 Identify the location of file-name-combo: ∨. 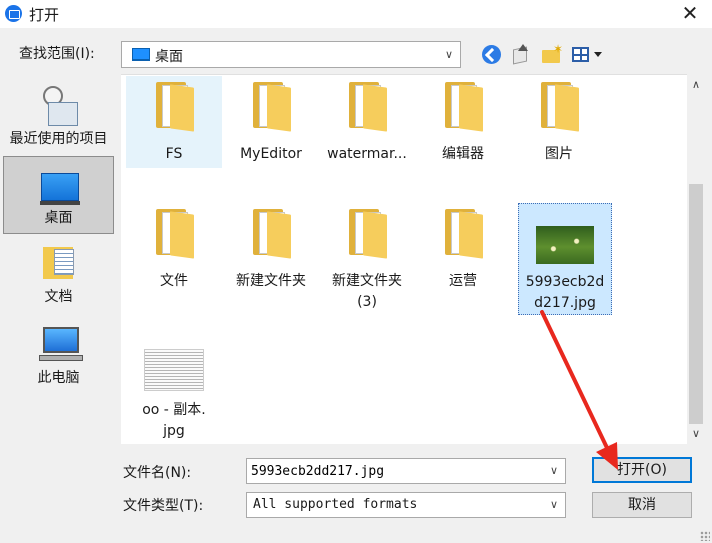
(406, 471).